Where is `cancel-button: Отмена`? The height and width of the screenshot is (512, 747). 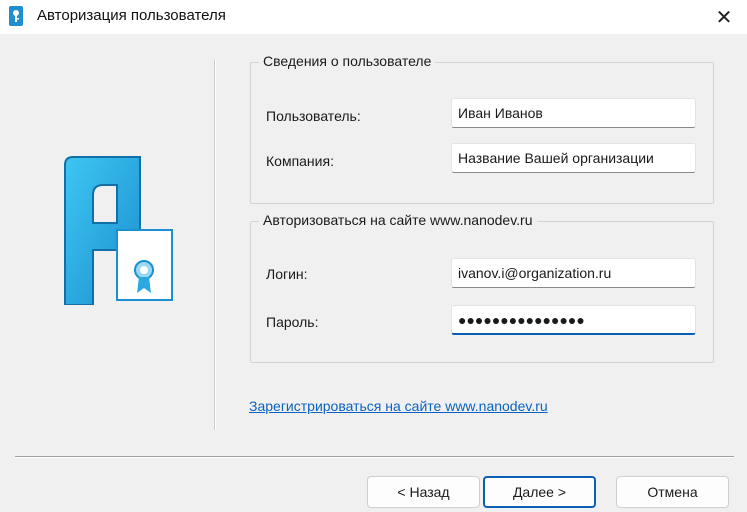
cancel-button: Отмена is located at coordinates (672, 492).